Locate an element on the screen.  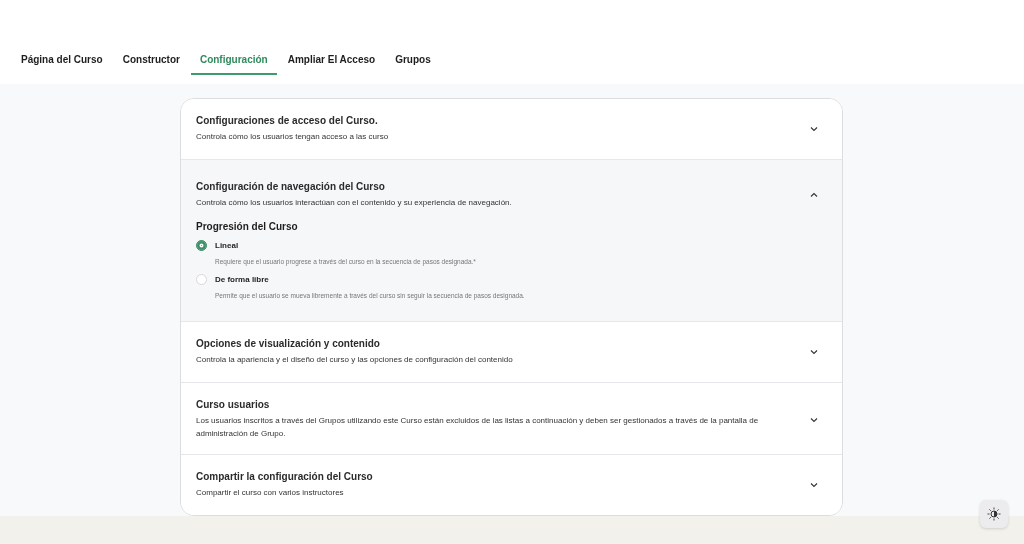
tab: Ampliar El Acceso is located at coordinates (331, 64).